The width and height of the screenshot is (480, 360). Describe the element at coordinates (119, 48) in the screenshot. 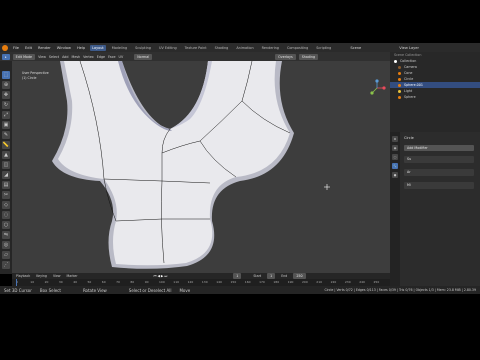

I see `tab-modeling: Modeling` at that location.